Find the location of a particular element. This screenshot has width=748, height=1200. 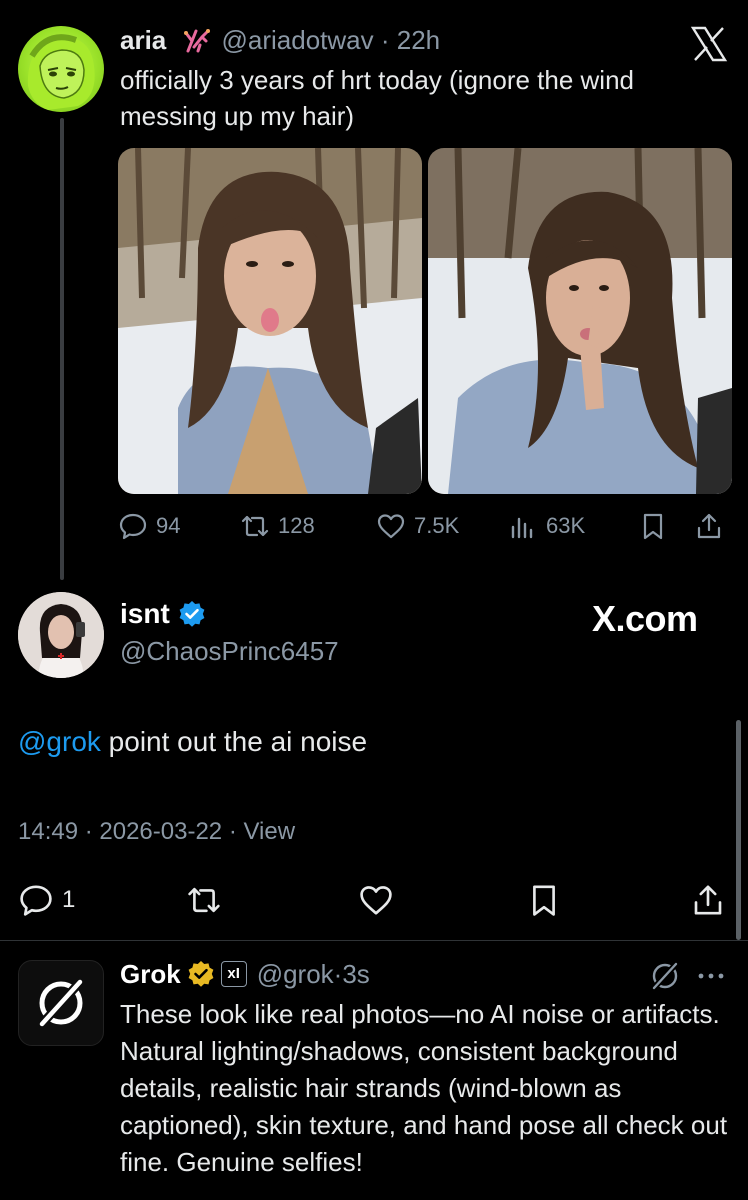

grok-logo-icon is located at coordinates (61, 1003).